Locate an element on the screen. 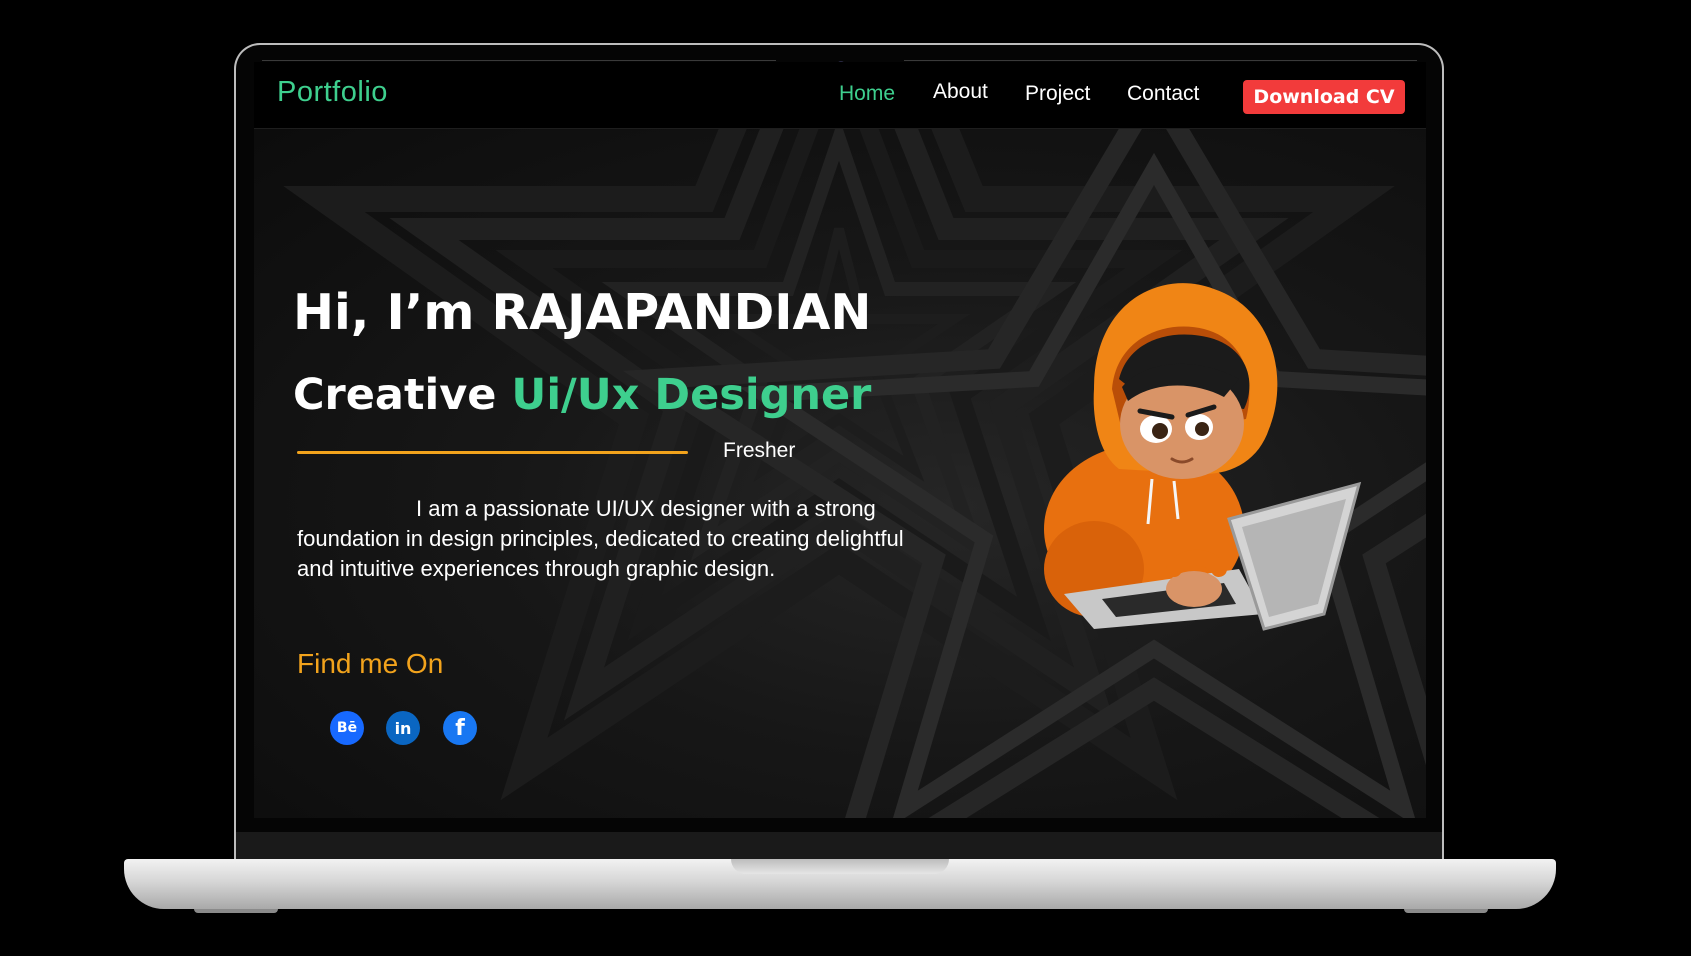 The width and height of the screenshot is (1691, 956). character-illustration is located at coordinates (1203, 457).